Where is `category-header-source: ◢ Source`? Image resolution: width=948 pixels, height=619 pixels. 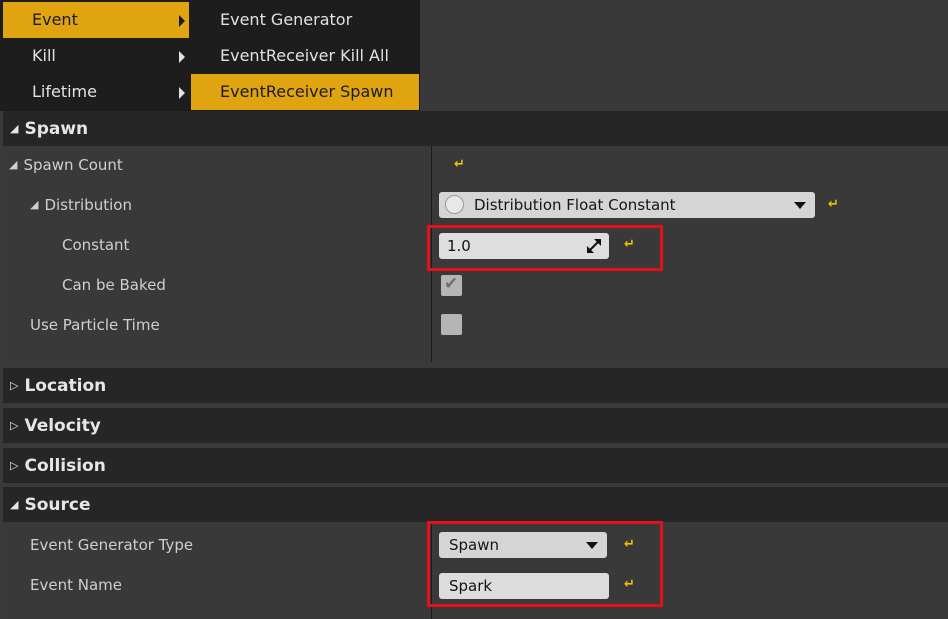 category-header-source: ◢ Source is located at coordinates (475, 504).